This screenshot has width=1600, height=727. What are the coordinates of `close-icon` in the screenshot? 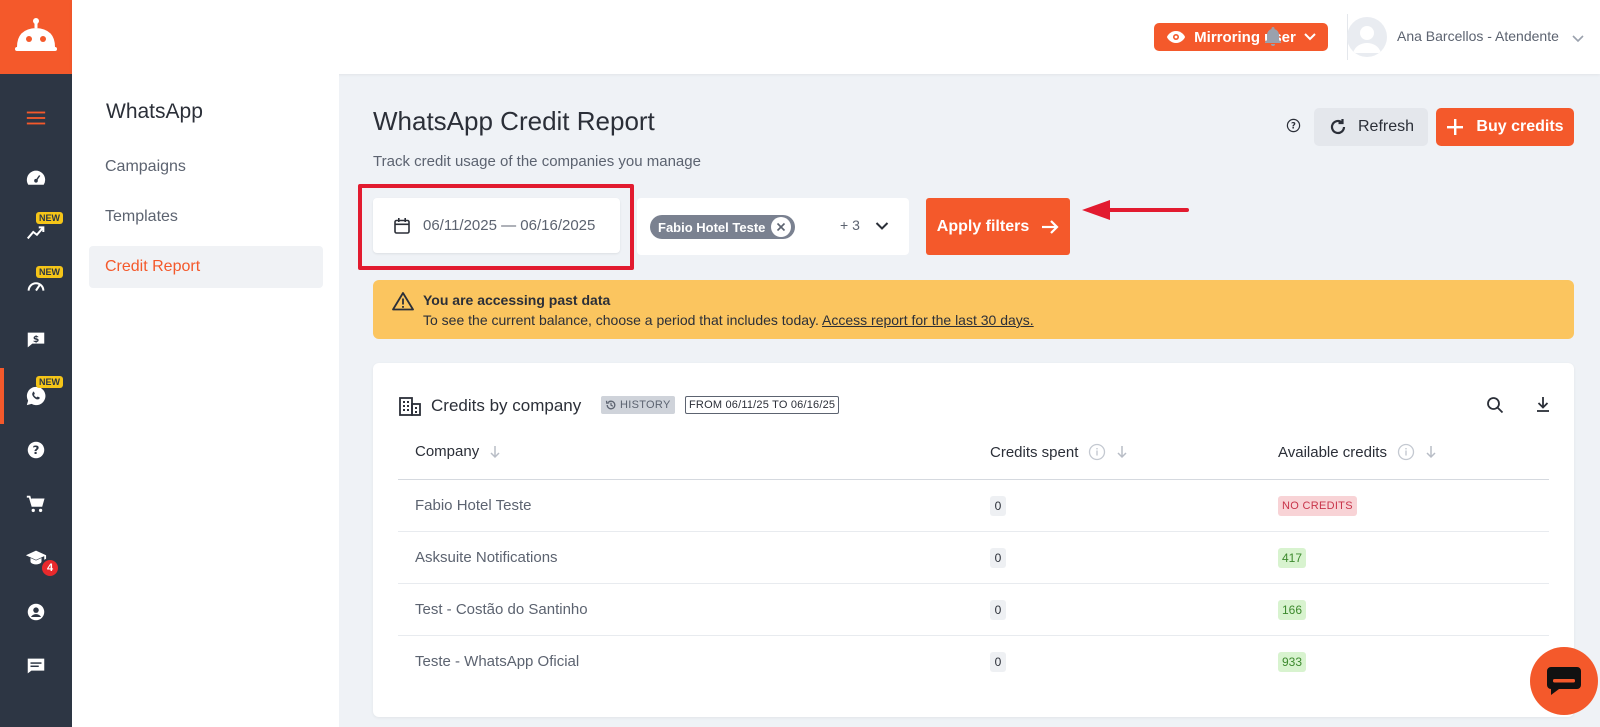 It's located at (781, 227).